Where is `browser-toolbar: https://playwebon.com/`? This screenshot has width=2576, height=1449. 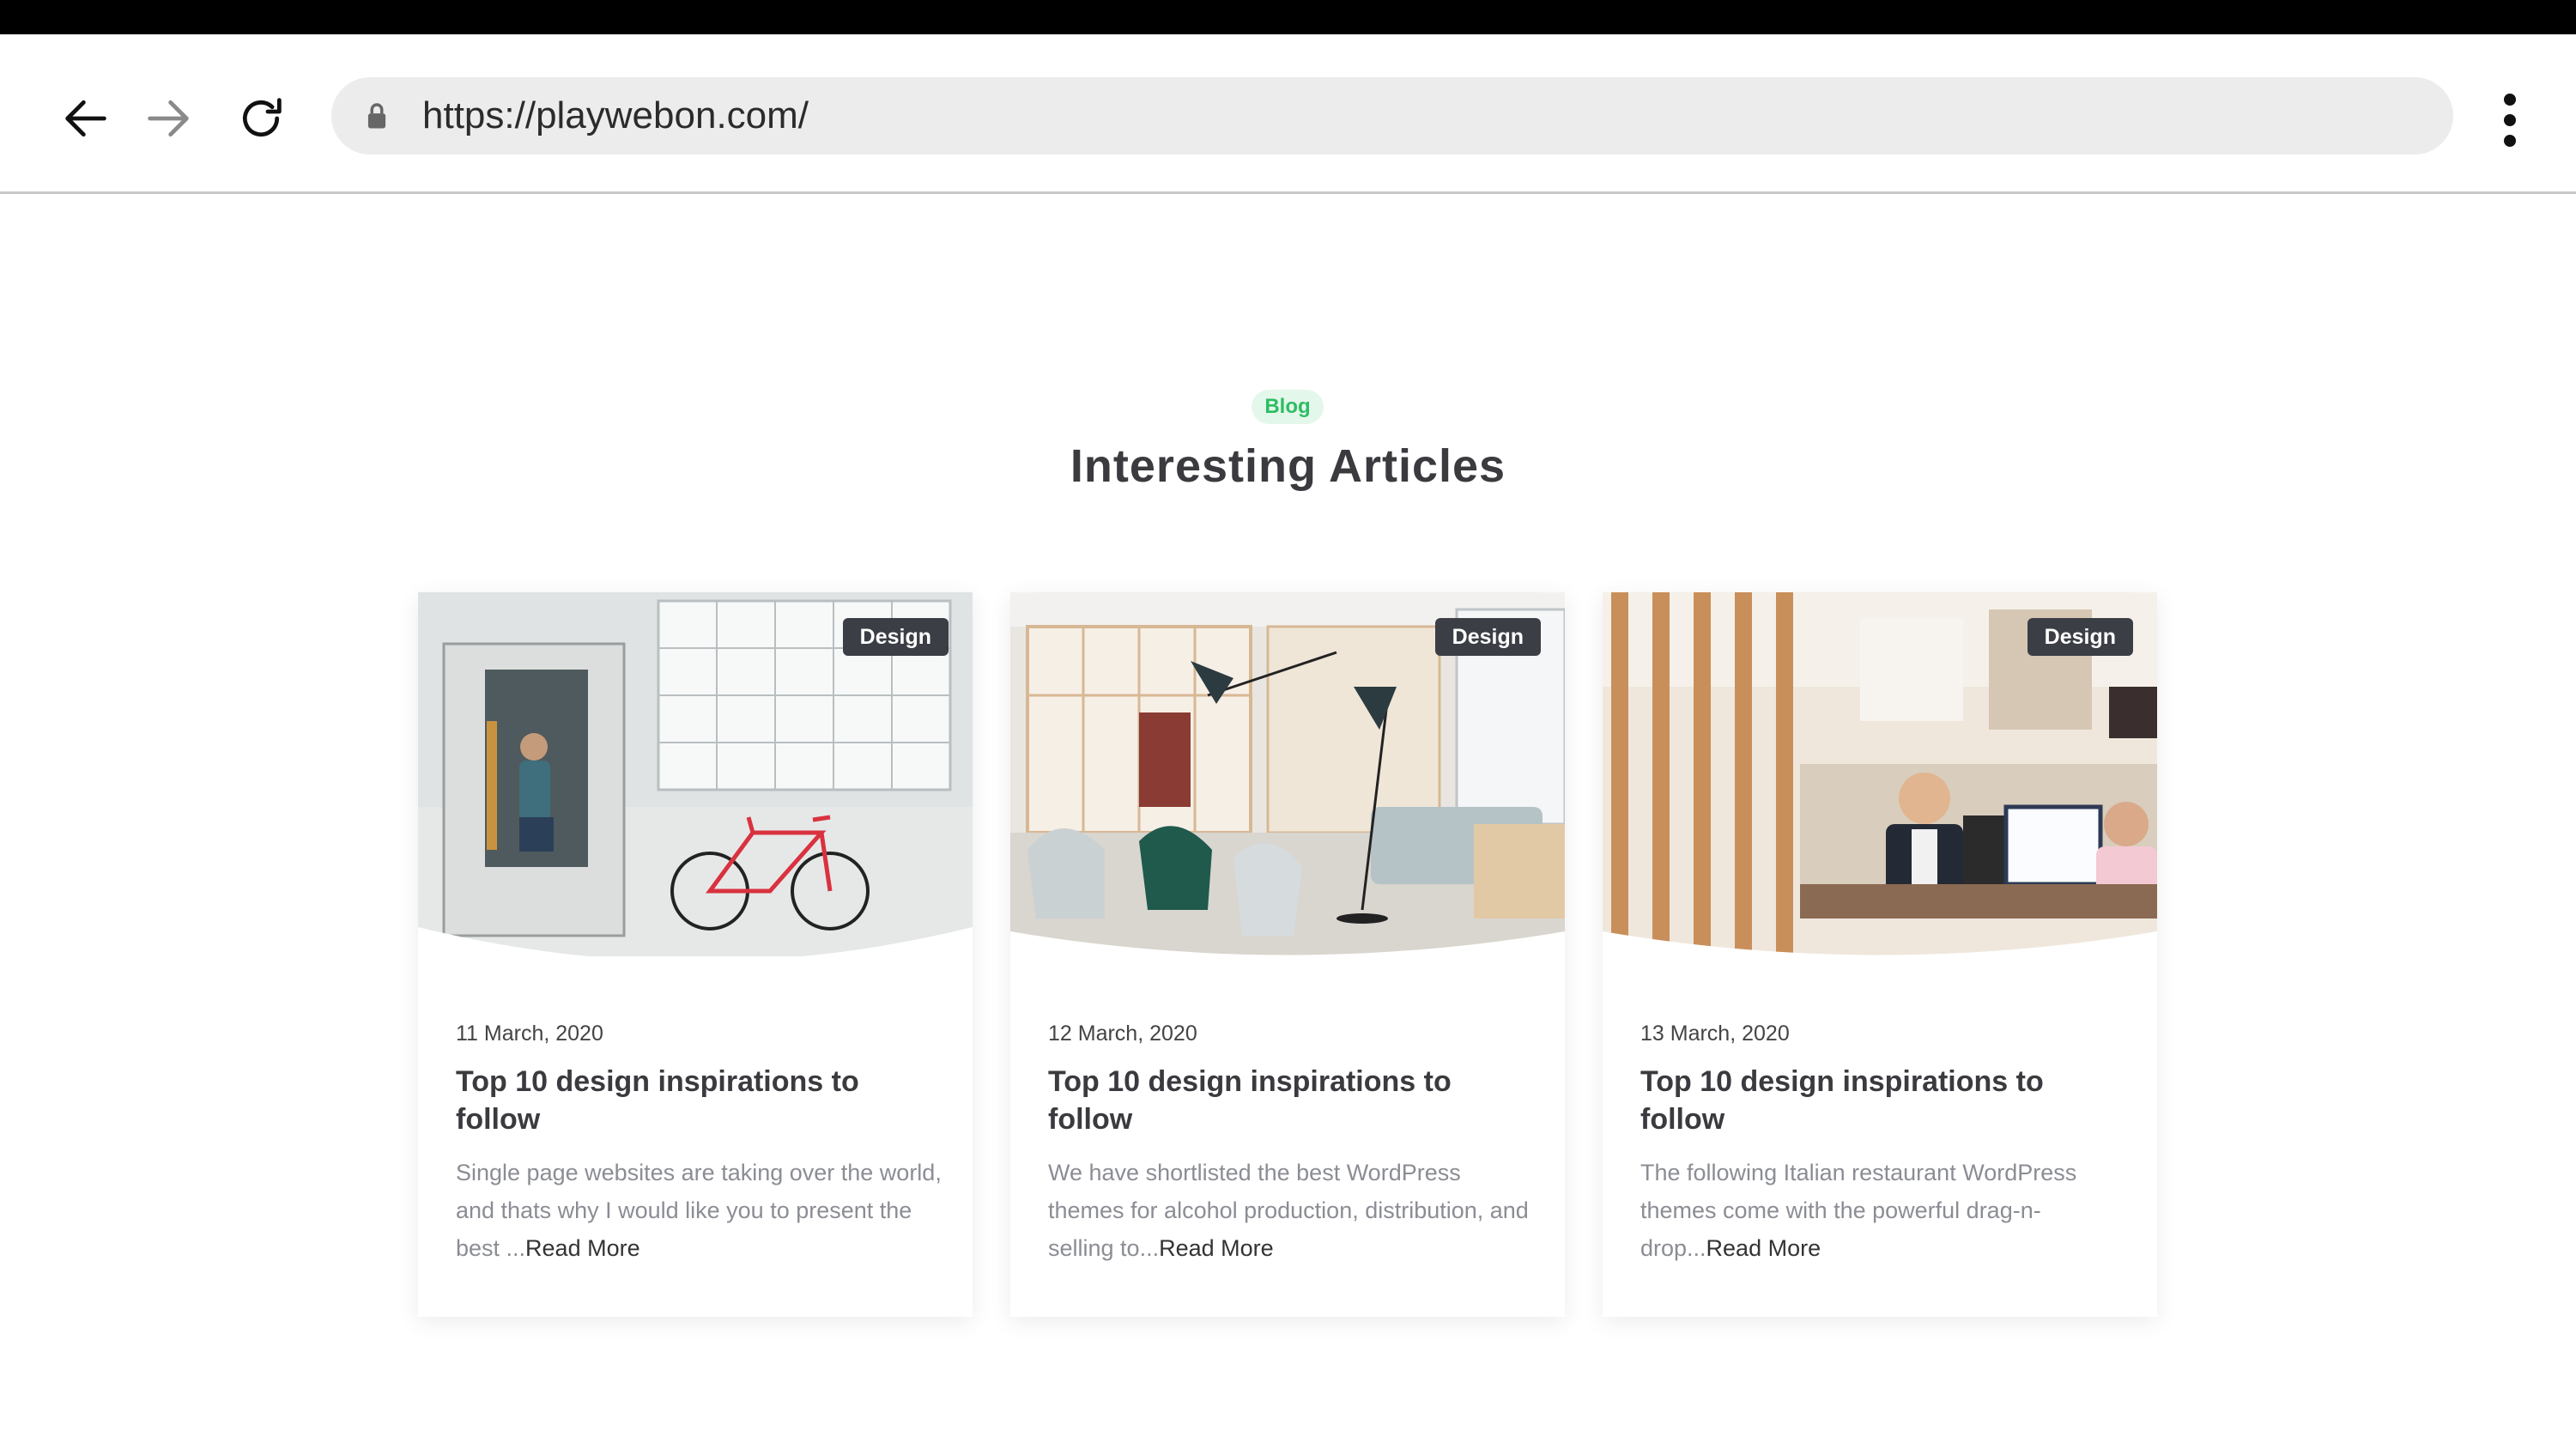 browser-toolbar: https://playwebon.com/ is located at coordinates (1288, 114).